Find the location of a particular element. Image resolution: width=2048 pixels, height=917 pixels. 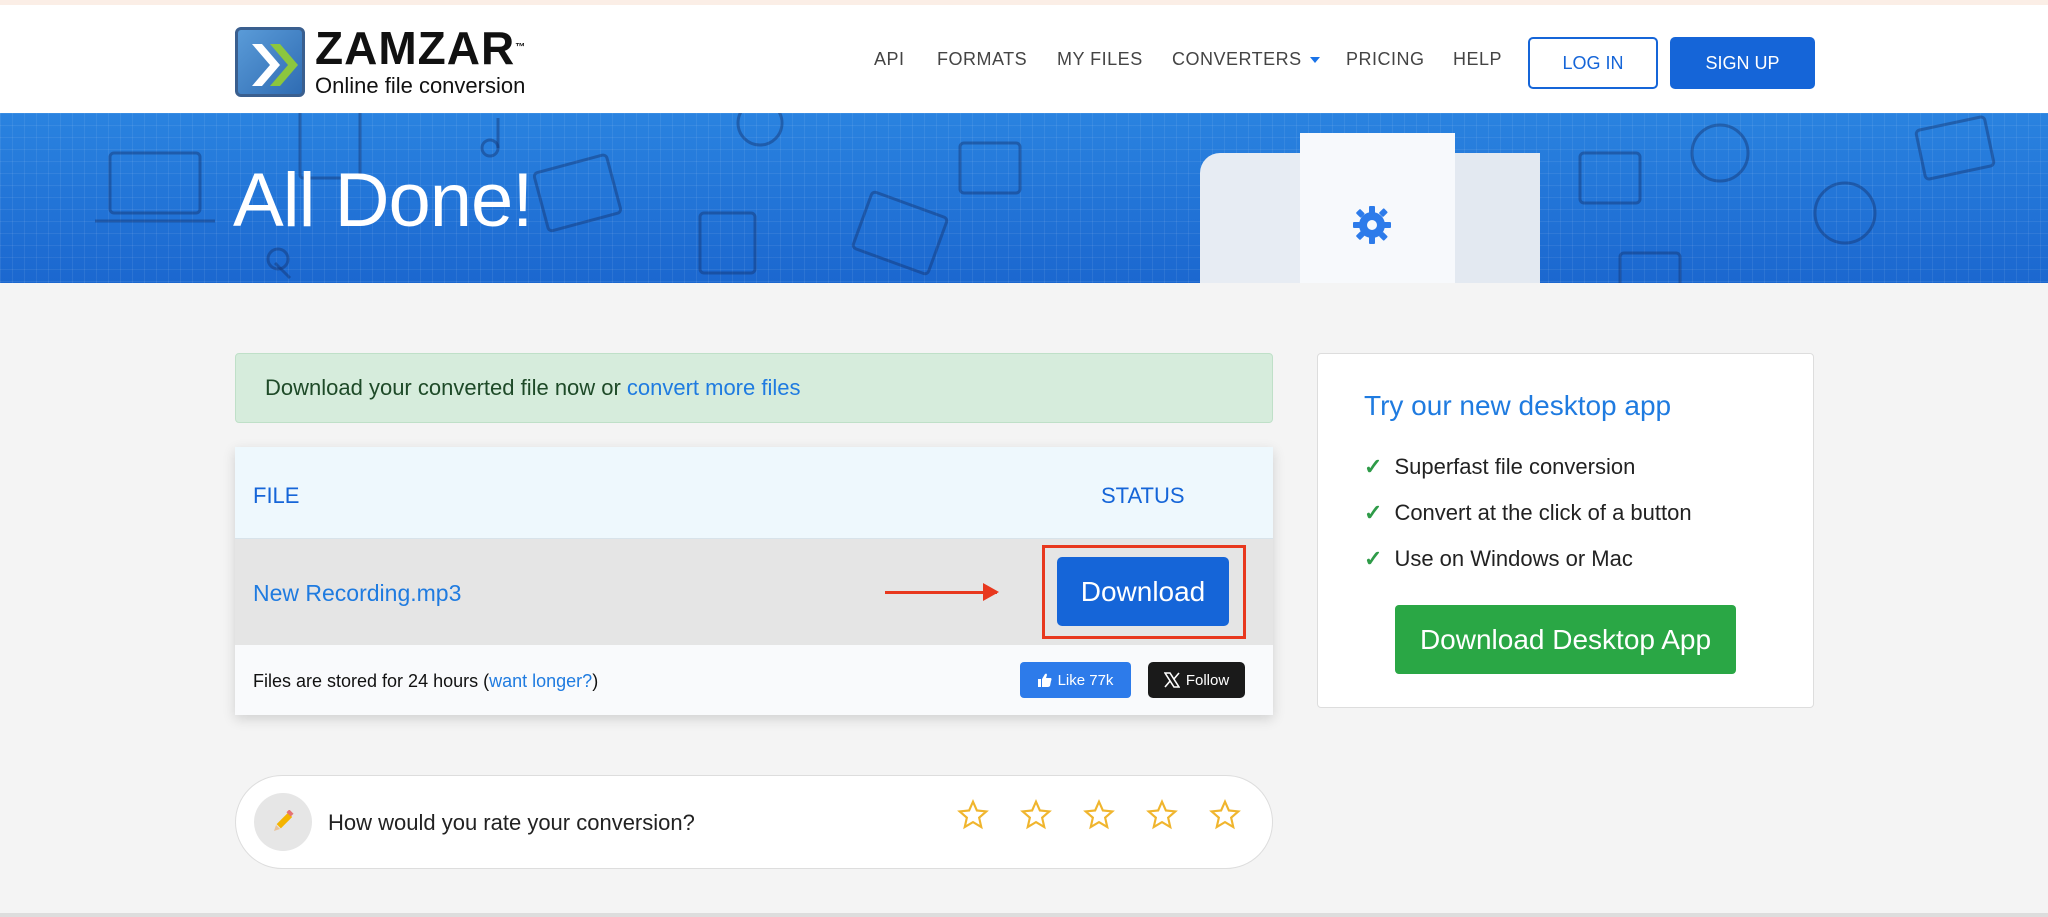

storage-note-close: ) is located at coordinates (595, 681).